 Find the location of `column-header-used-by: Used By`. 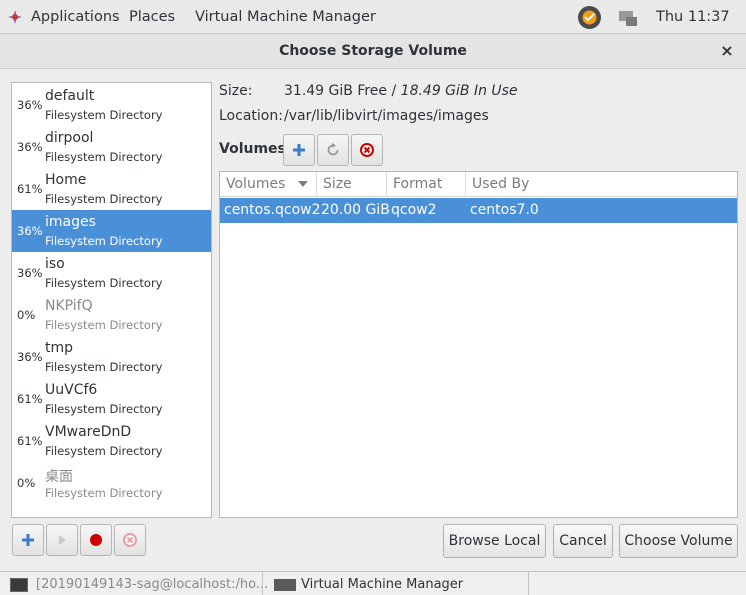

column-header-used-by: Used By is located at coordinates (601, 184).